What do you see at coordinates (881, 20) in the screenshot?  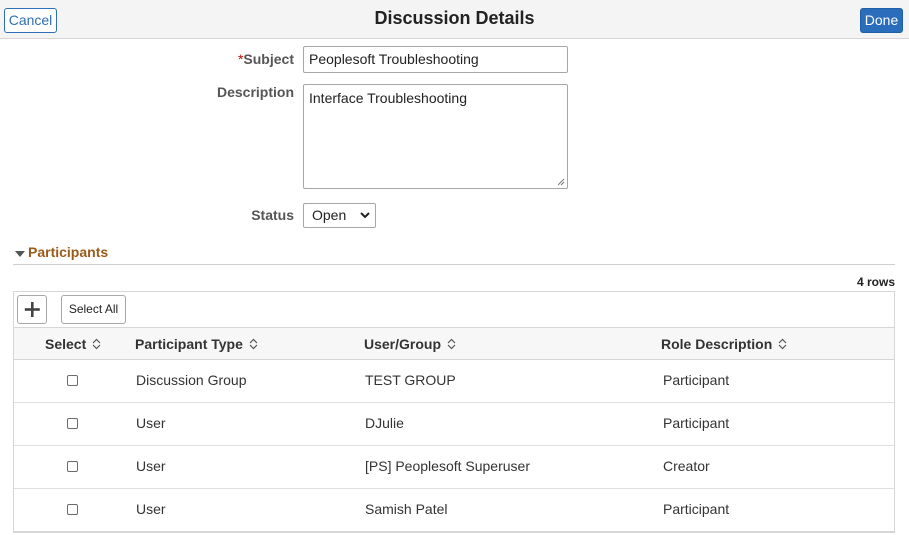 I see `done-button: Done` at bounding box center [881, 20].